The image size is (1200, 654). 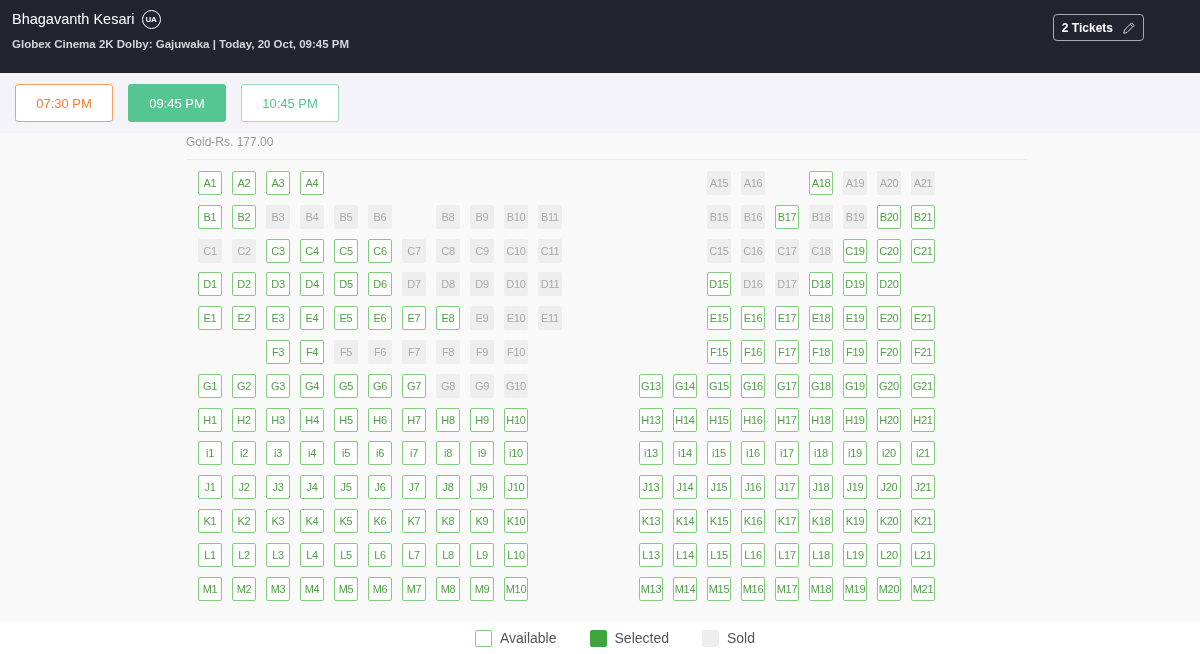 I want to click on seat: E7, so click(x=414, y=318).